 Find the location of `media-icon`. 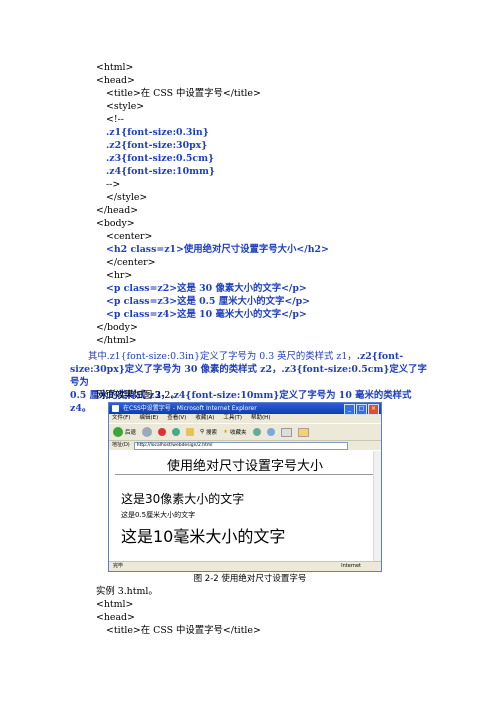

media-icon is located at coordinates (256, 432).